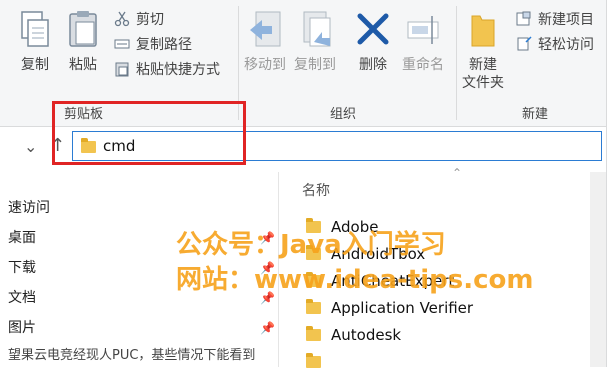 Image resolution: width=612 pixels, height=374 pixels. What do you see at coordinates (178, 70) in the screenshot?
I see `paste-shortcut-label: 粘贴快捷方式` at bounding box center [178, 70].